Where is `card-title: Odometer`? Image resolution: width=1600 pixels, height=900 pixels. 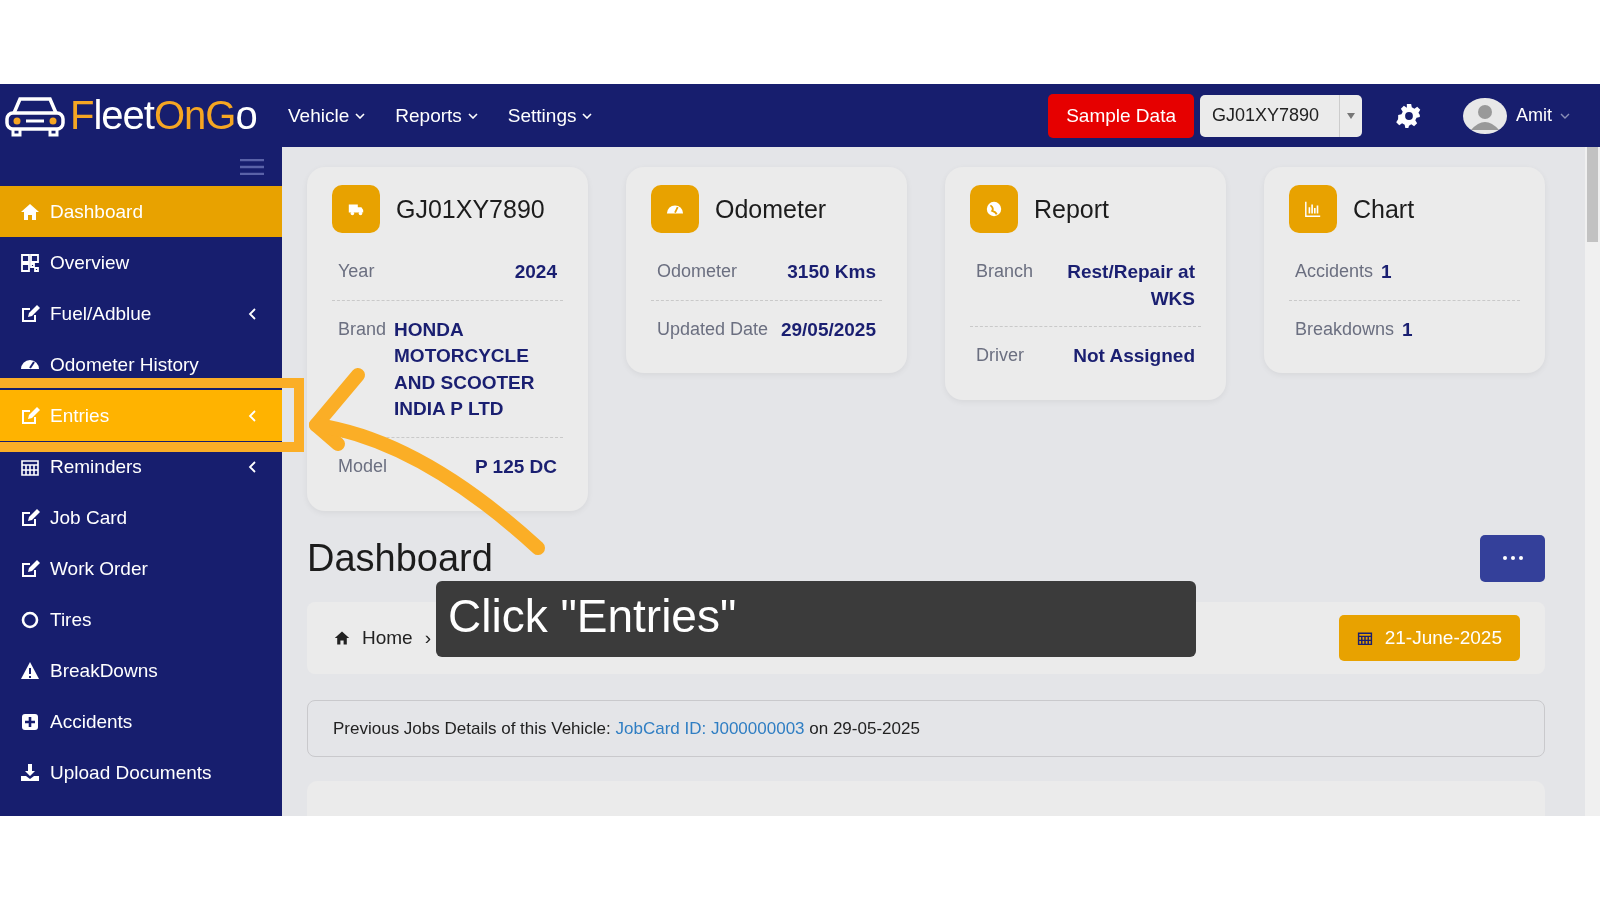
card-title: Odometer is located at coordinates (771, 209).